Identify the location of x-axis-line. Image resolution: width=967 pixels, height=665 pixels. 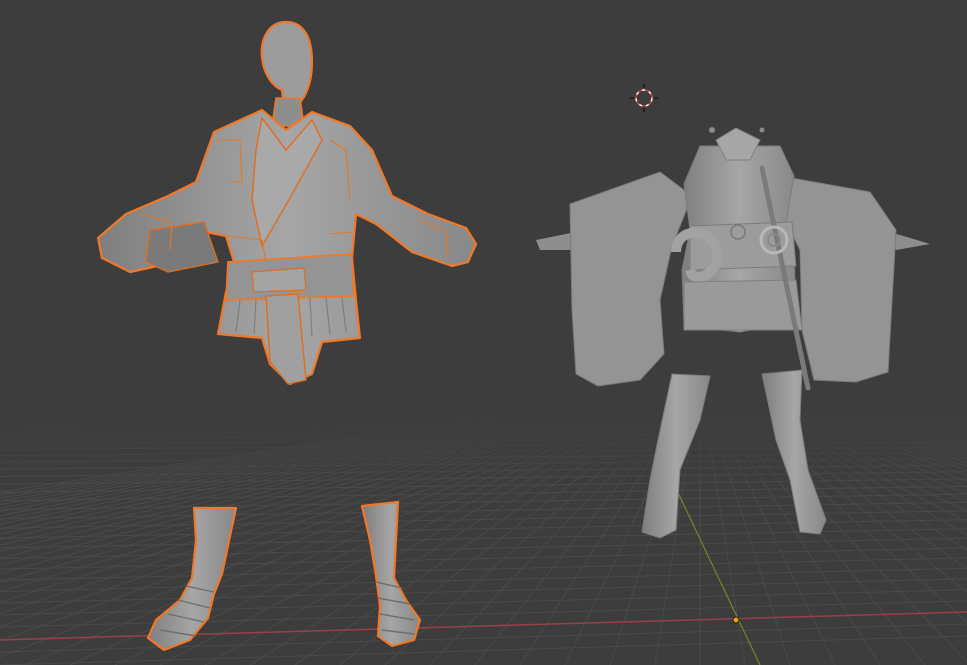
(483, 626).